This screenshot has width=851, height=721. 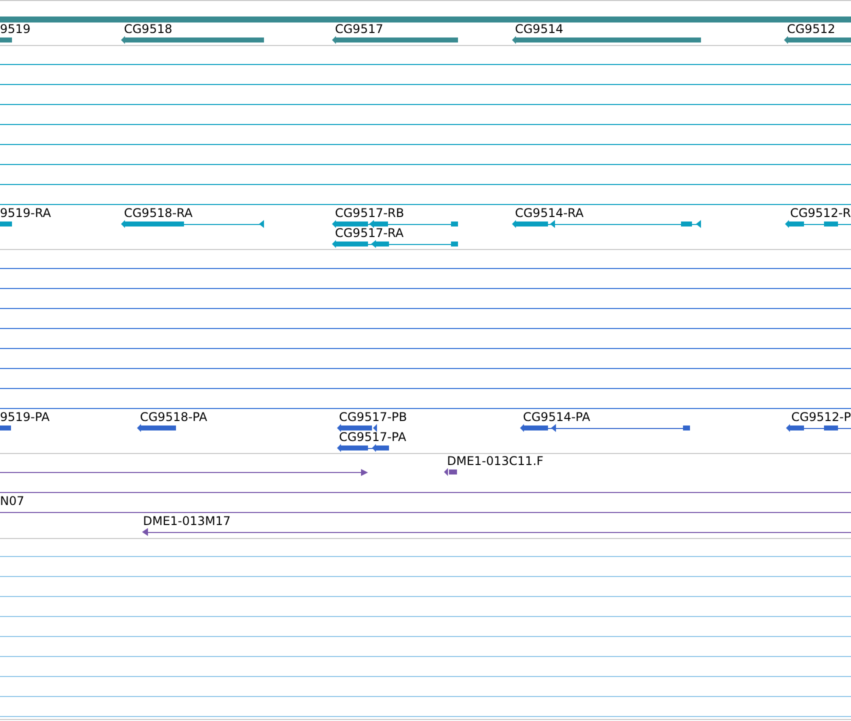 I want to click on feature-label: CG9517, so click(x=359, y=29).